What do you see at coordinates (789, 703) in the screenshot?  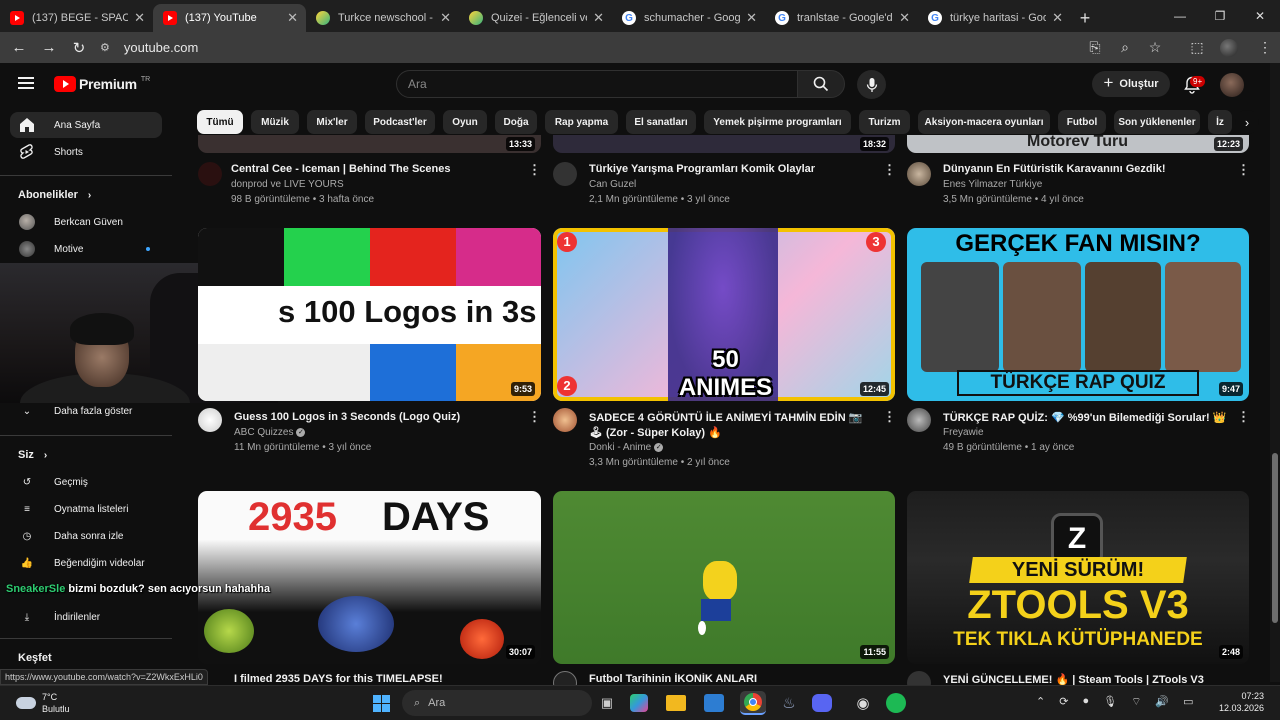 I see `steam-icon: ♨` at bounding box center [789, 703].